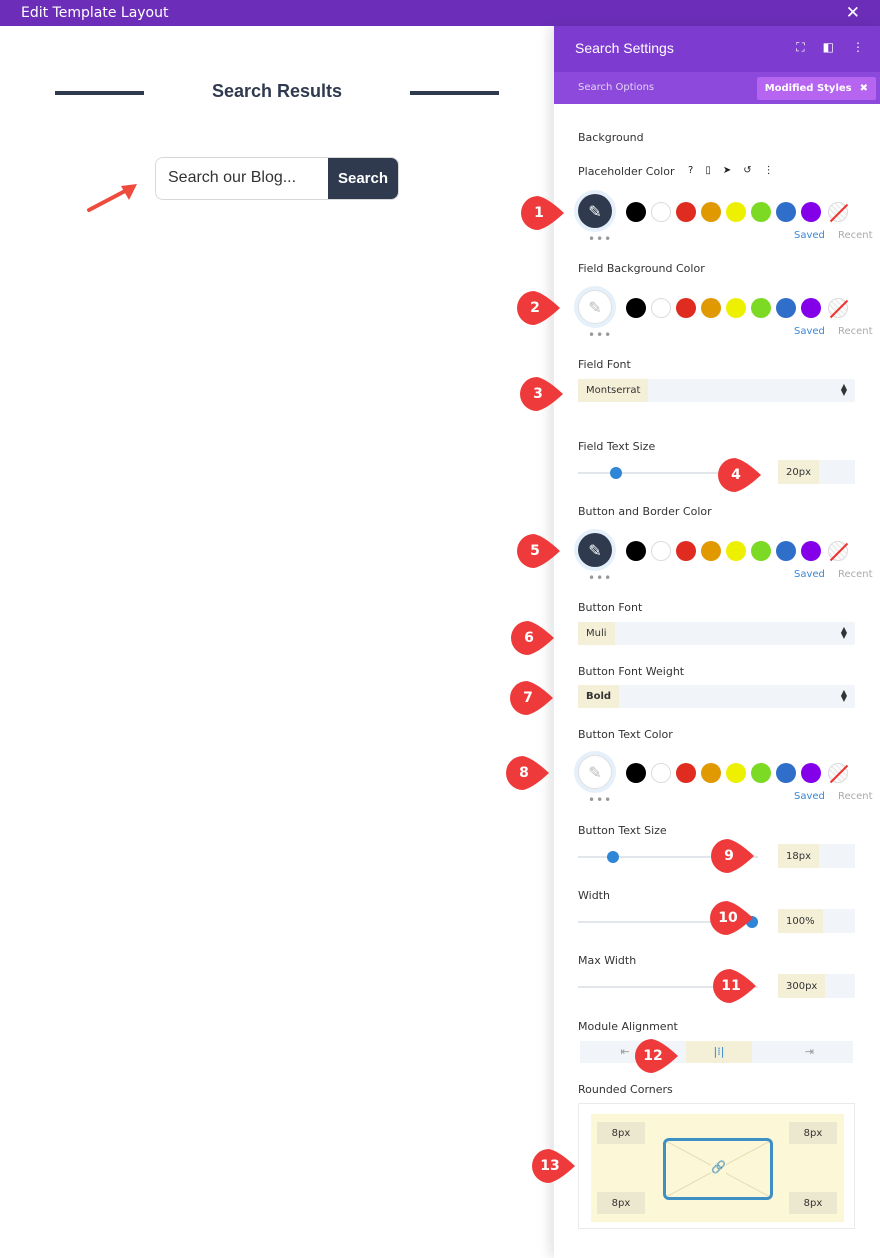 The image size is (880, 1258). What do you see at coordinates (543, 213) in the screenshot?
I see `callout-marker-1: 1` at bounding box center [543, 213].